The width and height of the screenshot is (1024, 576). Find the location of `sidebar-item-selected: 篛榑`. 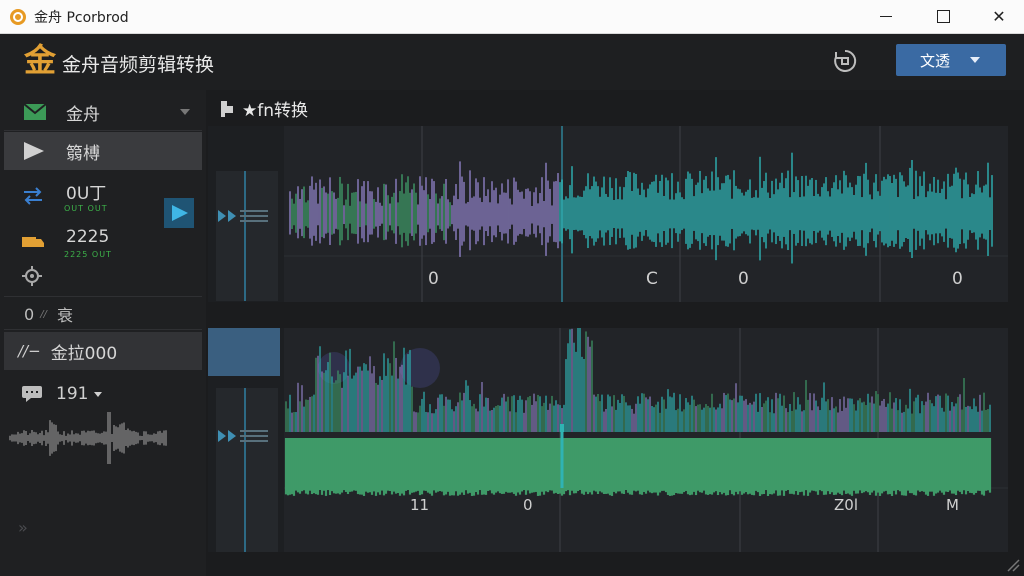

sidebar-item-selected: 篛榑 is located at coordinates (103, 151).